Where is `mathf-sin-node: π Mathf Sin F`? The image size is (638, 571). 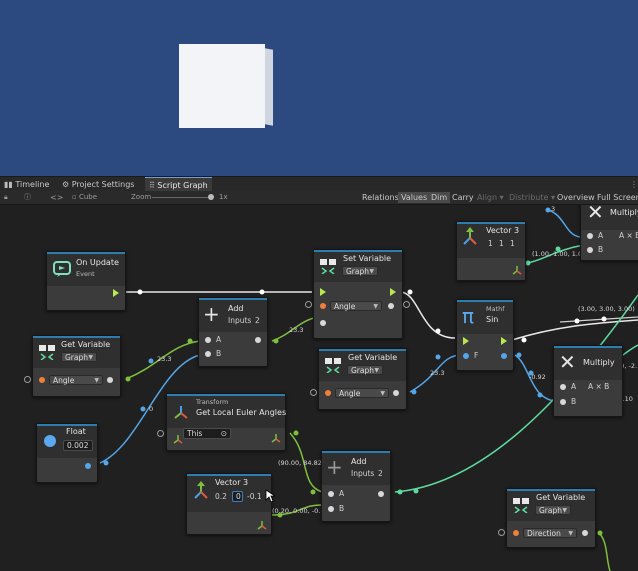
mathf-sin-node: π Mathf Sin F is located at coordinates (485, 335).